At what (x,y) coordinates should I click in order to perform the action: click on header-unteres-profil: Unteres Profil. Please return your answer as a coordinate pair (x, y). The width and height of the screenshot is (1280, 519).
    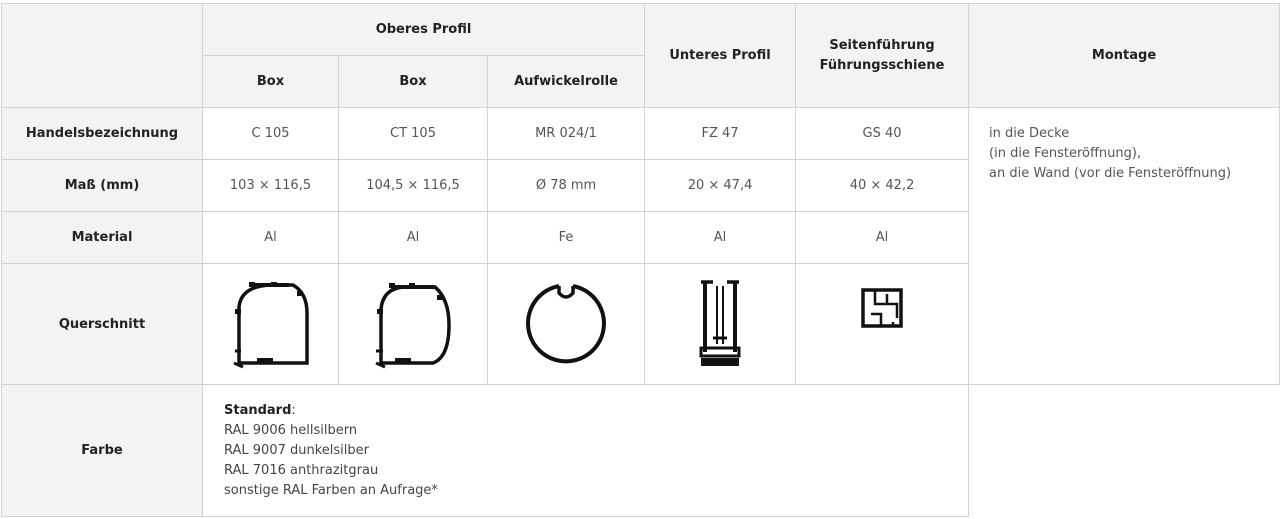
    Looking at the image, I should click on (720, 55).